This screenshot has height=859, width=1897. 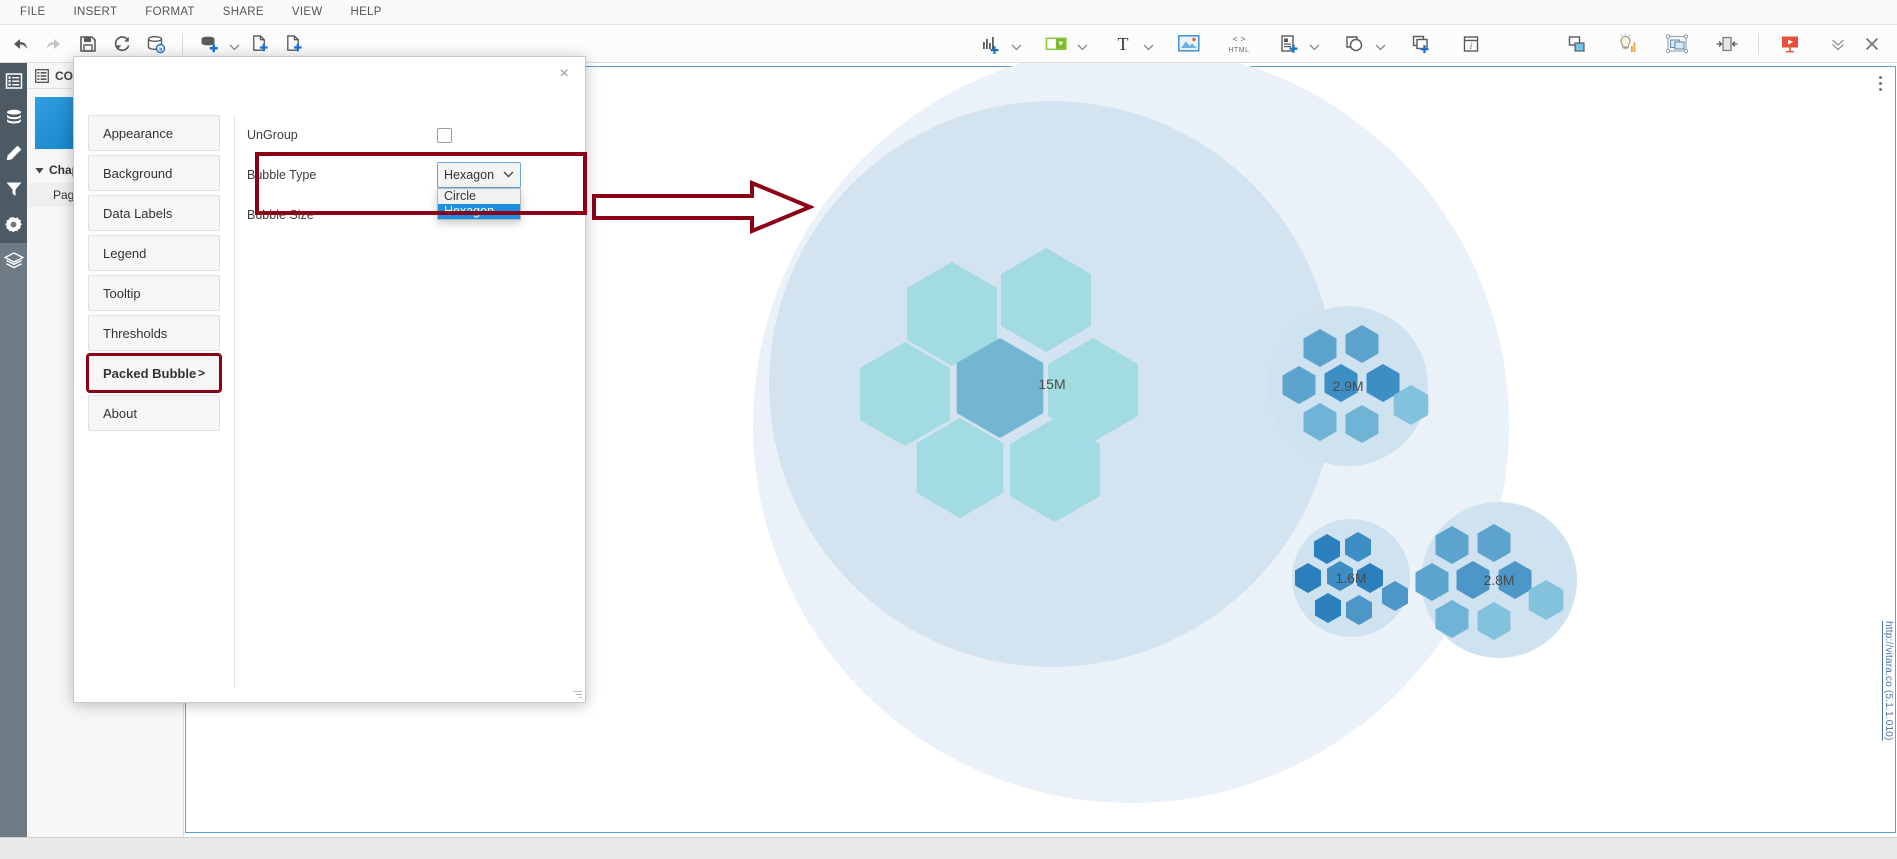 I want to click on image-icon, so click(x=1189, y=43).